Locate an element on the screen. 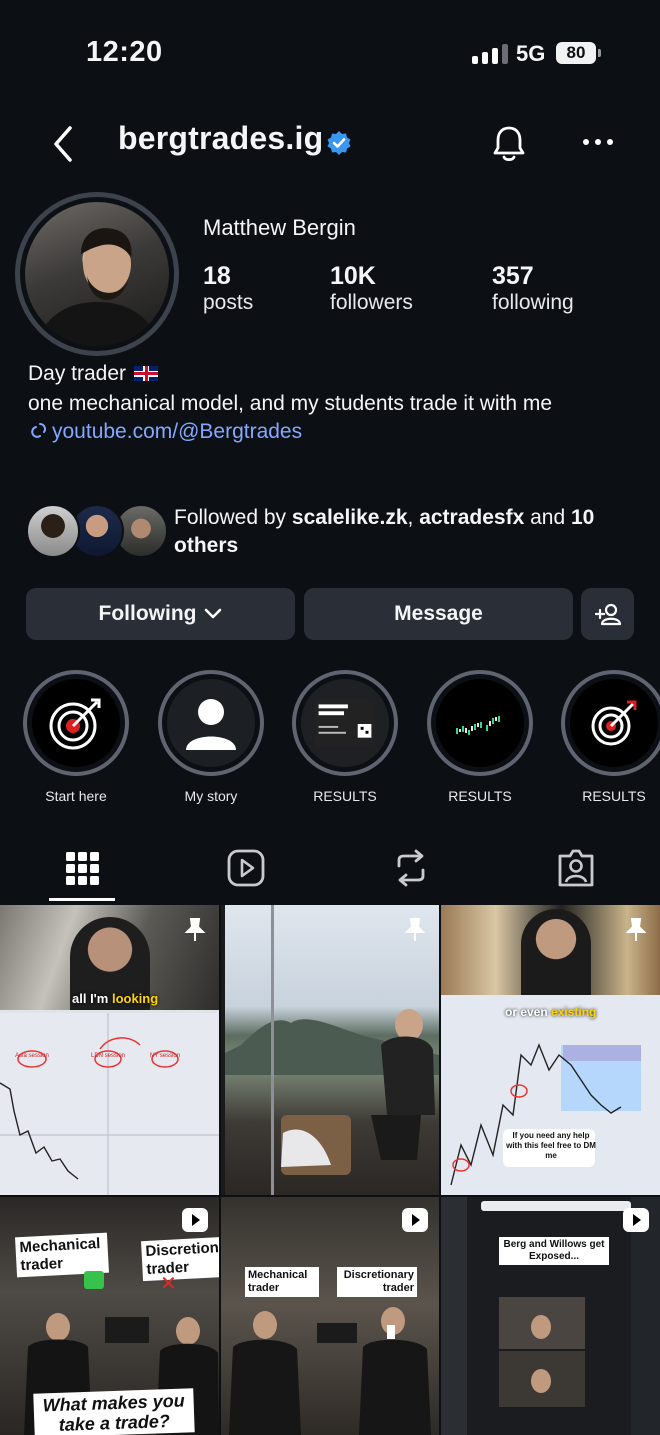 The height and width of the screenshot is (1435, 660). active-tab-indicator is located at coordinates (82, 899).